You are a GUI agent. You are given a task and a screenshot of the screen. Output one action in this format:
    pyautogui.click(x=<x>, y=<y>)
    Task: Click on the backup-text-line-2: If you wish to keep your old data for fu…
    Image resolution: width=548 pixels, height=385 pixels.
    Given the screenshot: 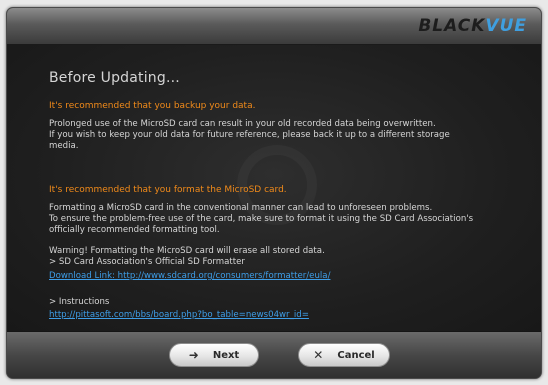 What is the action you would take?
    pyautogui.click(x=249, y=135)
    